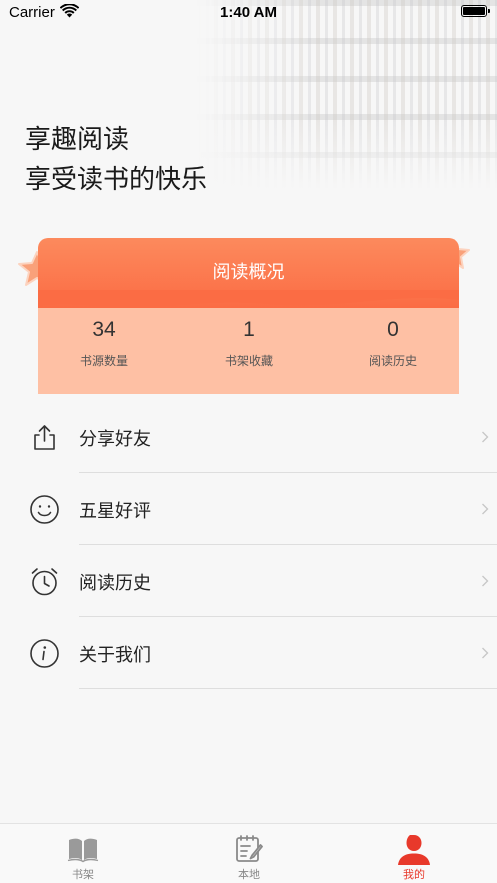  I want to click on info-icon, so click(44, 653).